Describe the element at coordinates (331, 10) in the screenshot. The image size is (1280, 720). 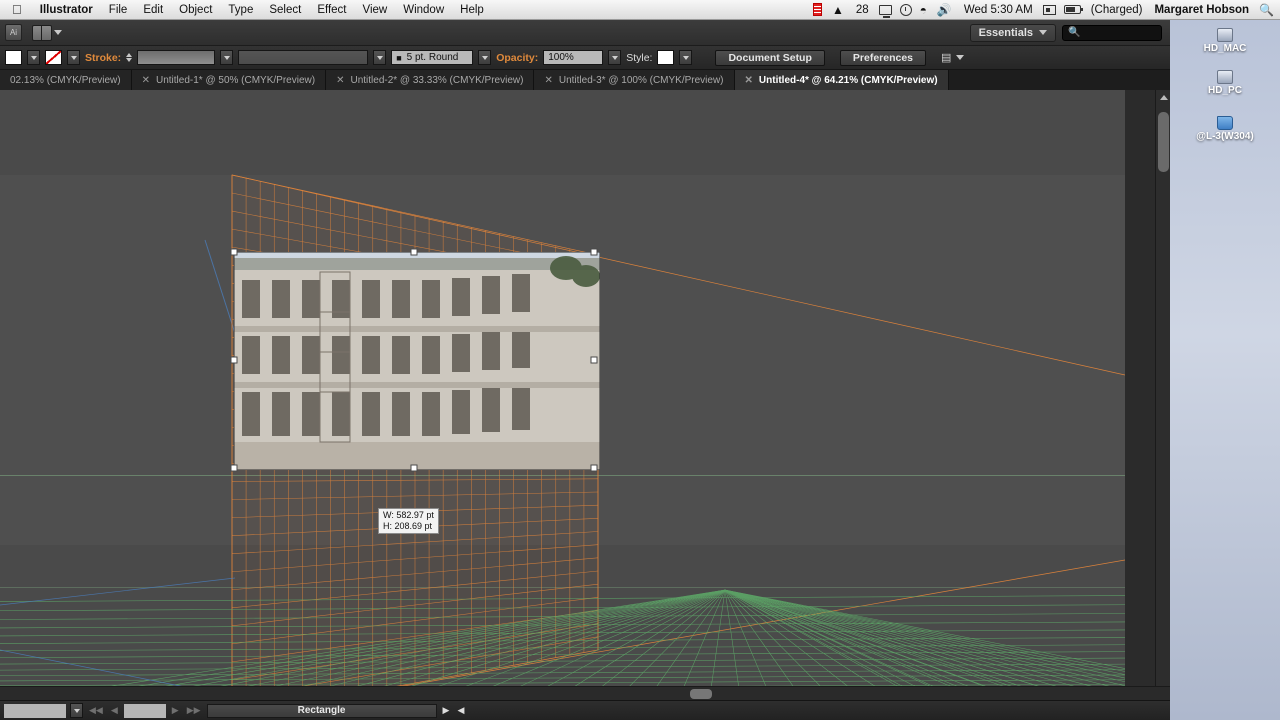
I see `menu-item-effect: Effect` at that location.